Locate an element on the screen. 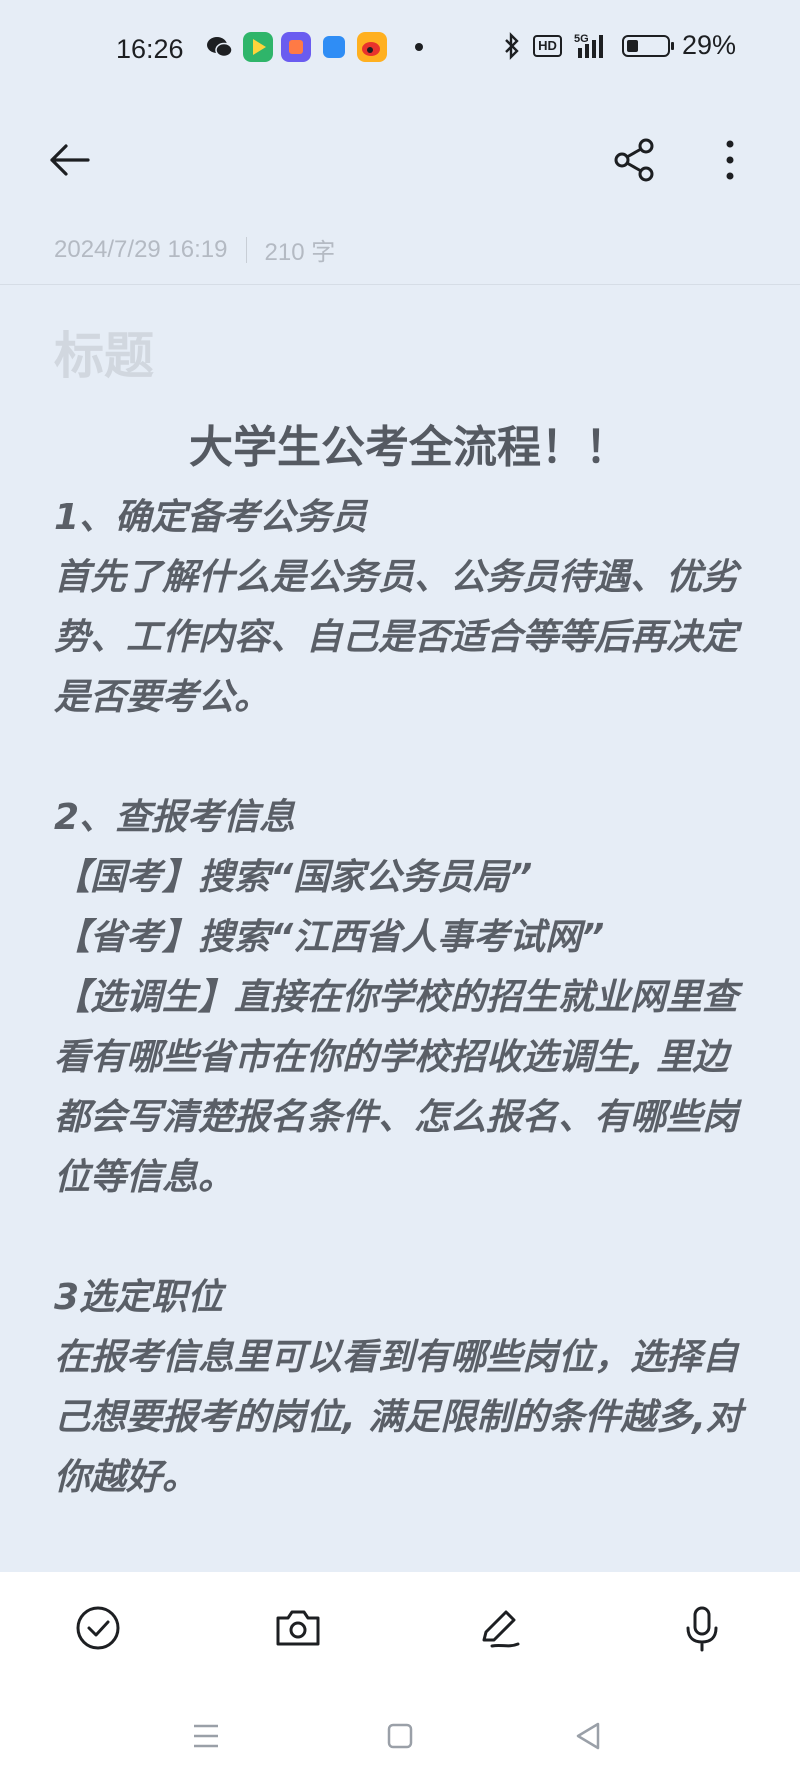  note-line: 看有哪些省市在你的学校招收选调生, 里边 is located at coordinates (391, 1057).